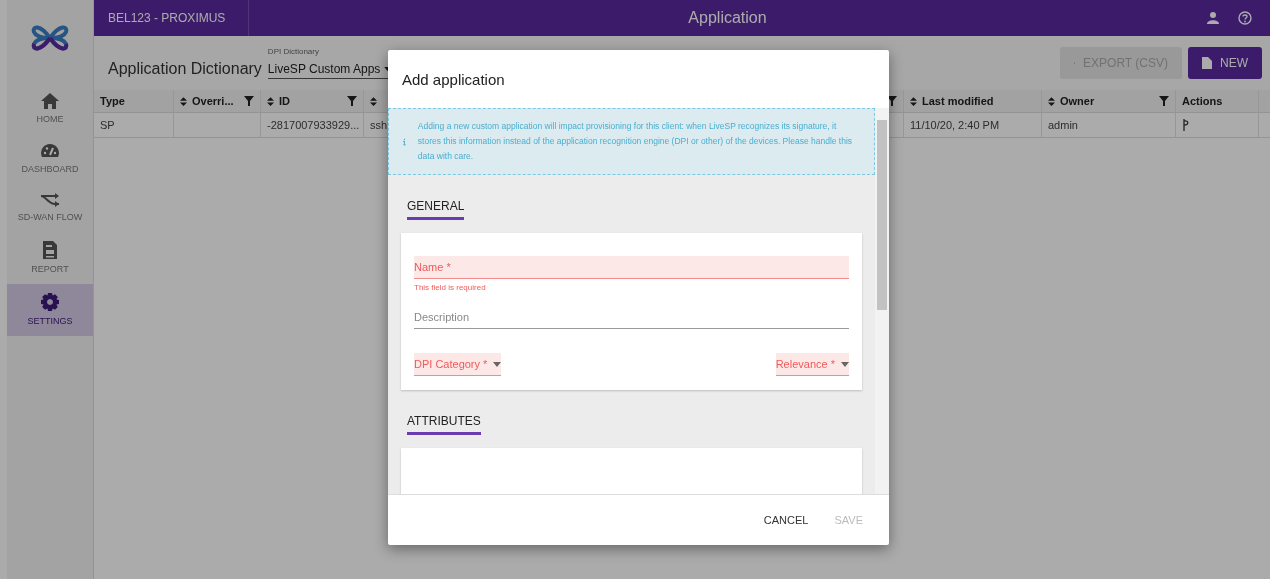 Image resolution: width=1270 pixels, height=579 pixels. What do you see at coordinates (1225, 63) in the screenshot?
I see `new-button: NEW` at bounding box center [1225, 63].